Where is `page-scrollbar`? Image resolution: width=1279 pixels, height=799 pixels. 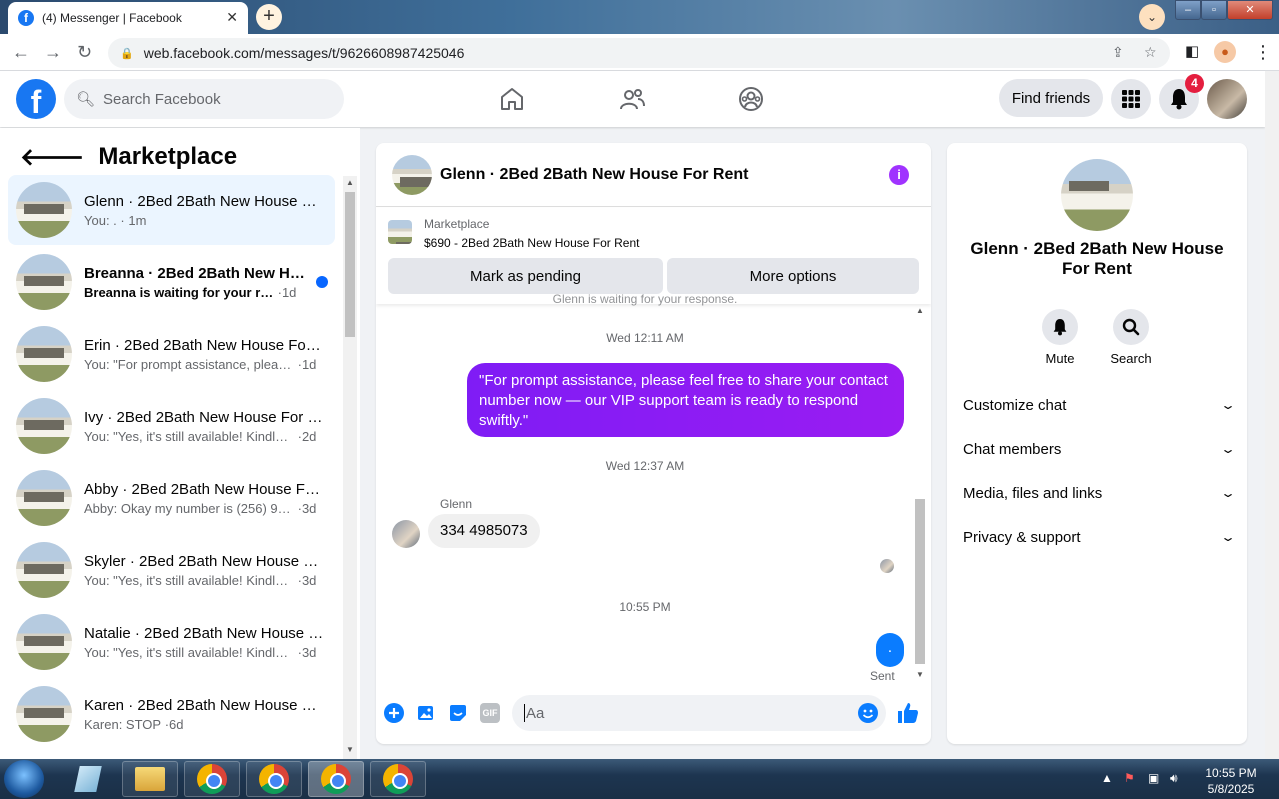
page-scrollbar is located at coordinates (1272, 415).